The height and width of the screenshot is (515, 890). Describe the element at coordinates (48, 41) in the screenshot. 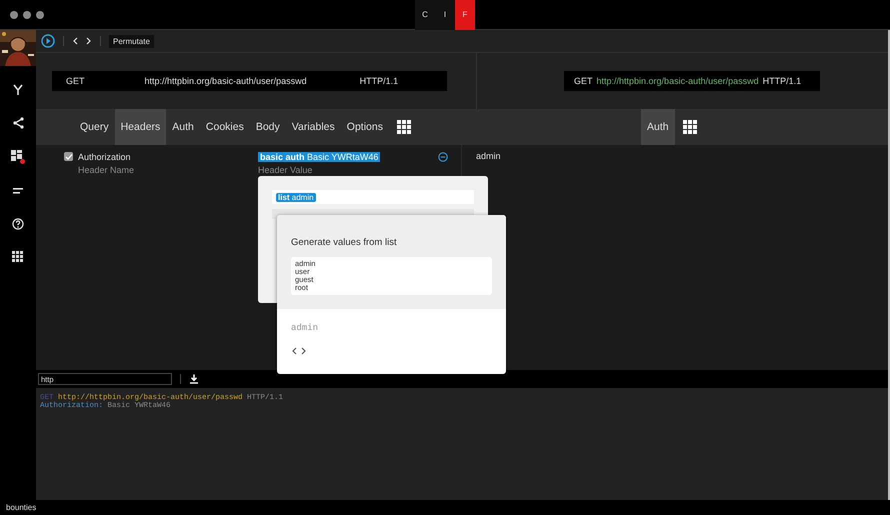

I see `play-icon` at that location.